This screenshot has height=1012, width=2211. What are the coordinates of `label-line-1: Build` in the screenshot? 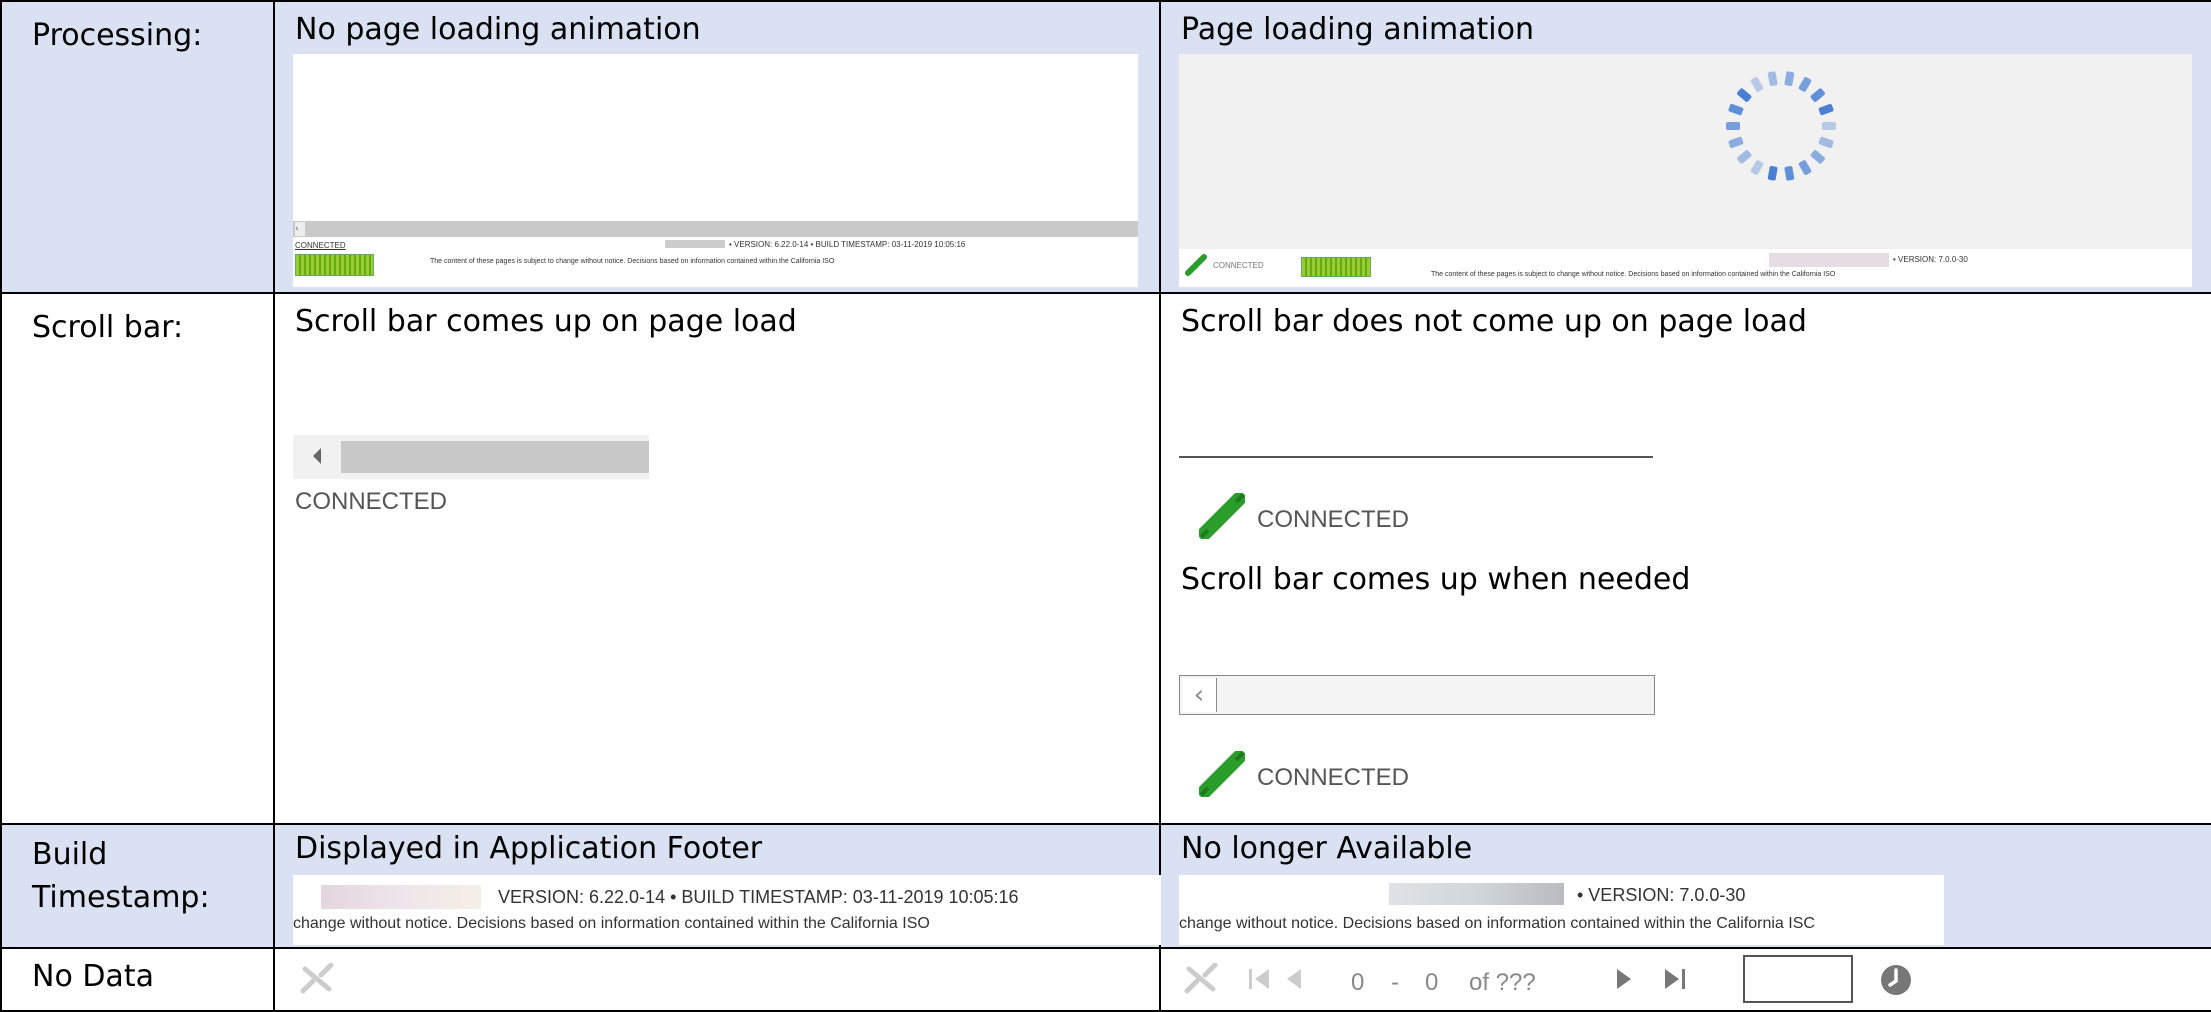 It's located at (70, 854).